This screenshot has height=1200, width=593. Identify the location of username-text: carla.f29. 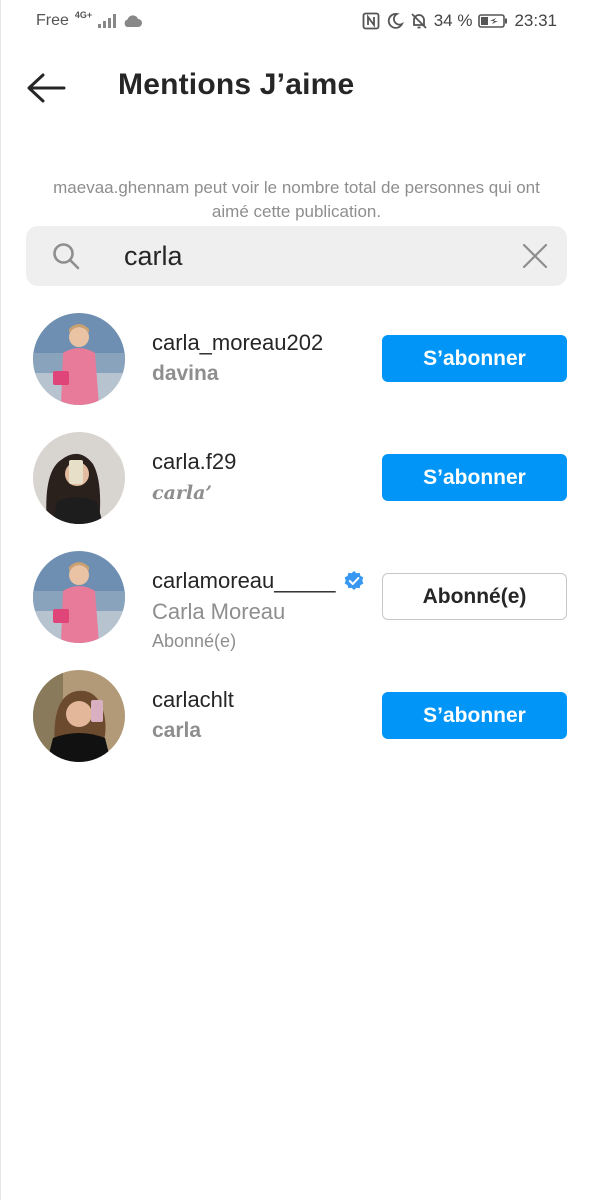
(194, 462).